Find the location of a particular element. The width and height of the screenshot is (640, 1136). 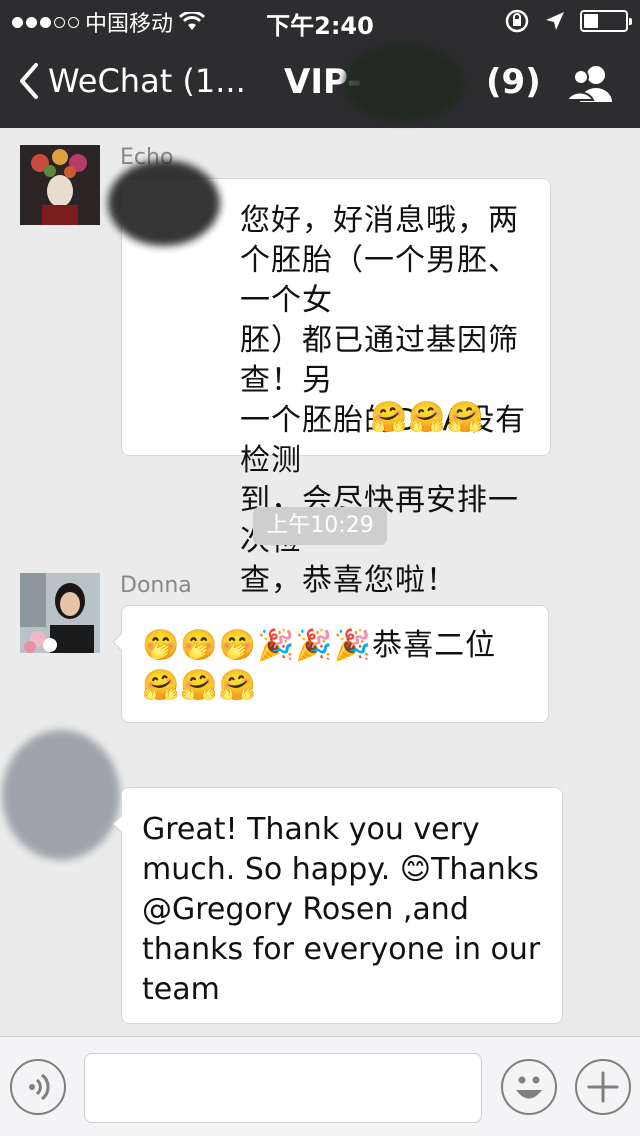

input-bar is located at coordinates (320, 1086).